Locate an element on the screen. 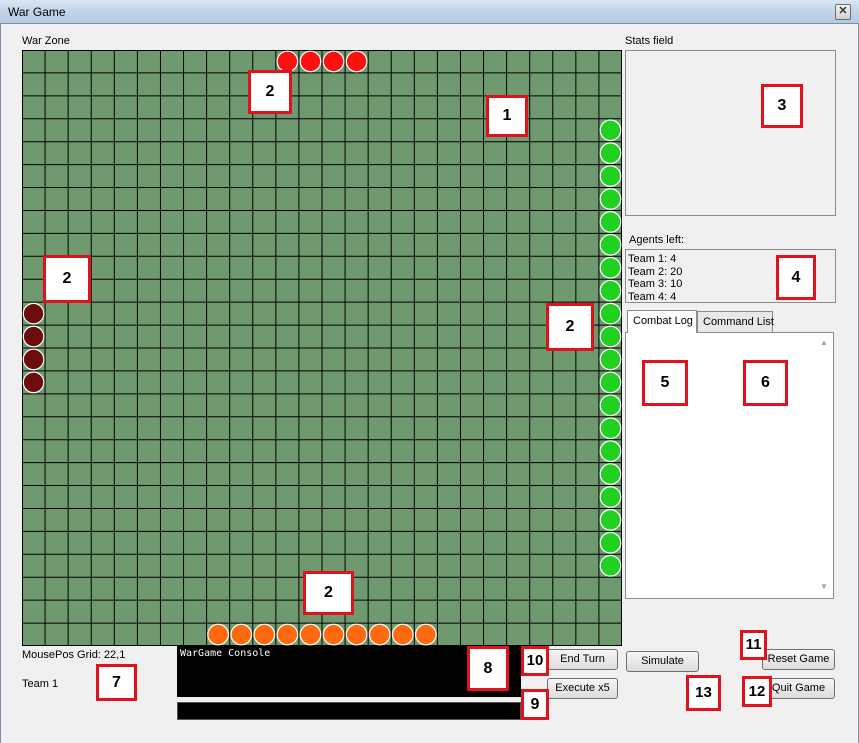 This screenshot has width=859, height=743. title-bar: War Game ✕ is located at coordinates (429, 12).